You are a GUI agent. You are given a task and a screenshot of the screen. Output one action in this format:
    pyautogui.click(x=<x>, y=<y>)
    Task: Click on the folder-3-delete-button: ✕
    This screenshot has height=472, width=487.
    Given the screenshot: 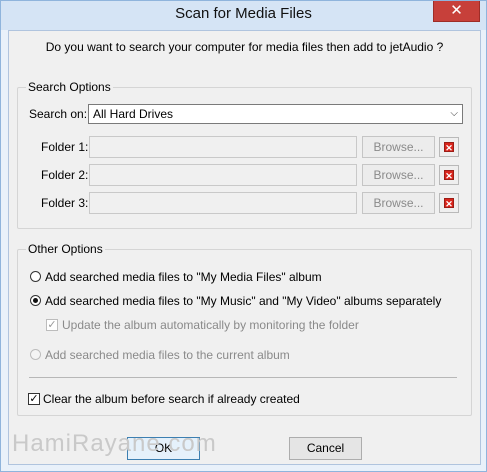 What is the action you would take?
    pyautogui.click(x=449, y=203)
    